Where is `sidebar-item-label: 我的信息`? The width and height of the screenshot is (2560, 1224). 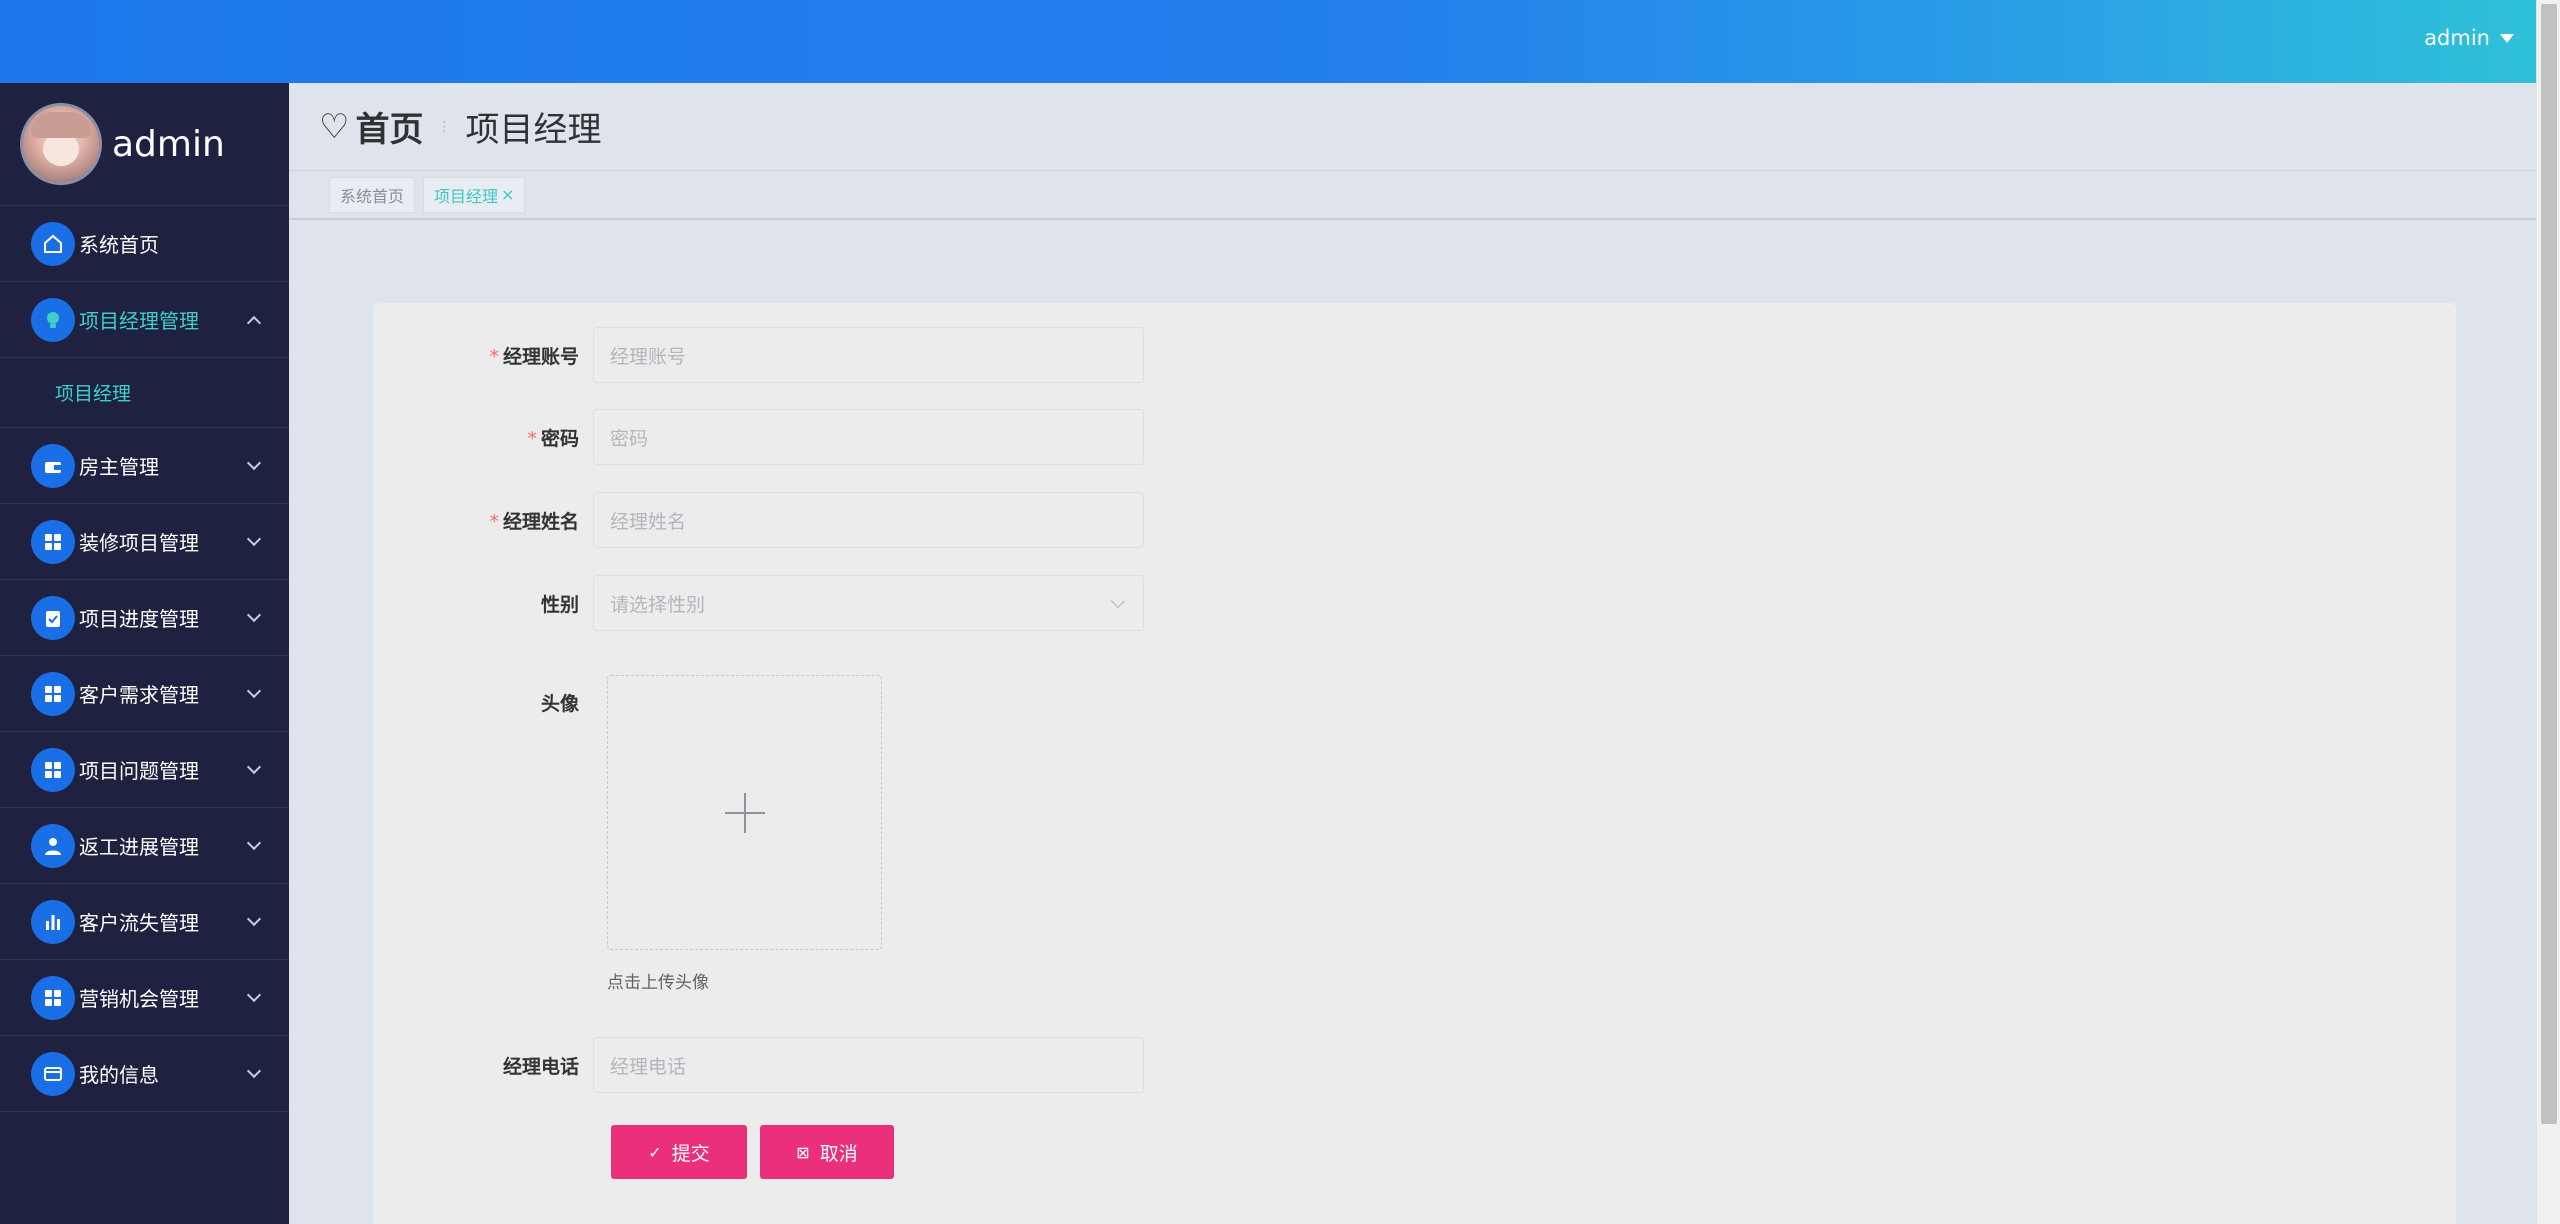 sidebar-item-label: 我的信息 is located at coordinates (119, 1075).